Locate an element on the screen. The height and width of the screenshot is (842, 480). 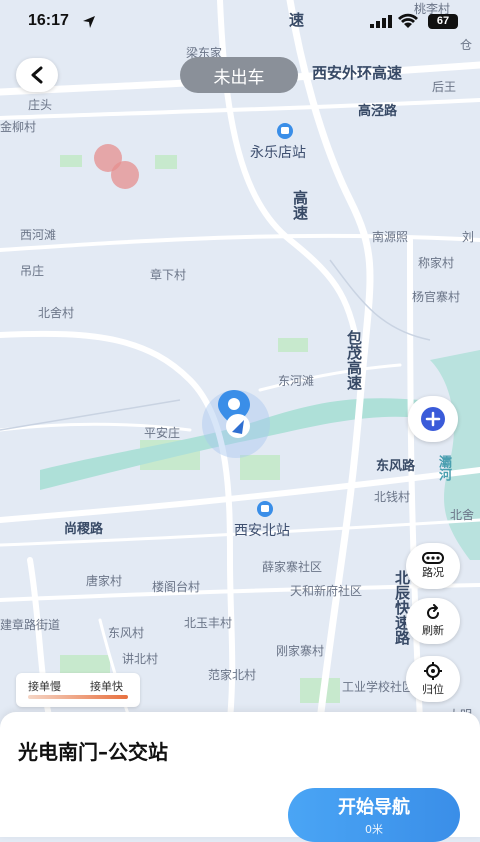
location-pin-icon is located at coordinates (234, 414).